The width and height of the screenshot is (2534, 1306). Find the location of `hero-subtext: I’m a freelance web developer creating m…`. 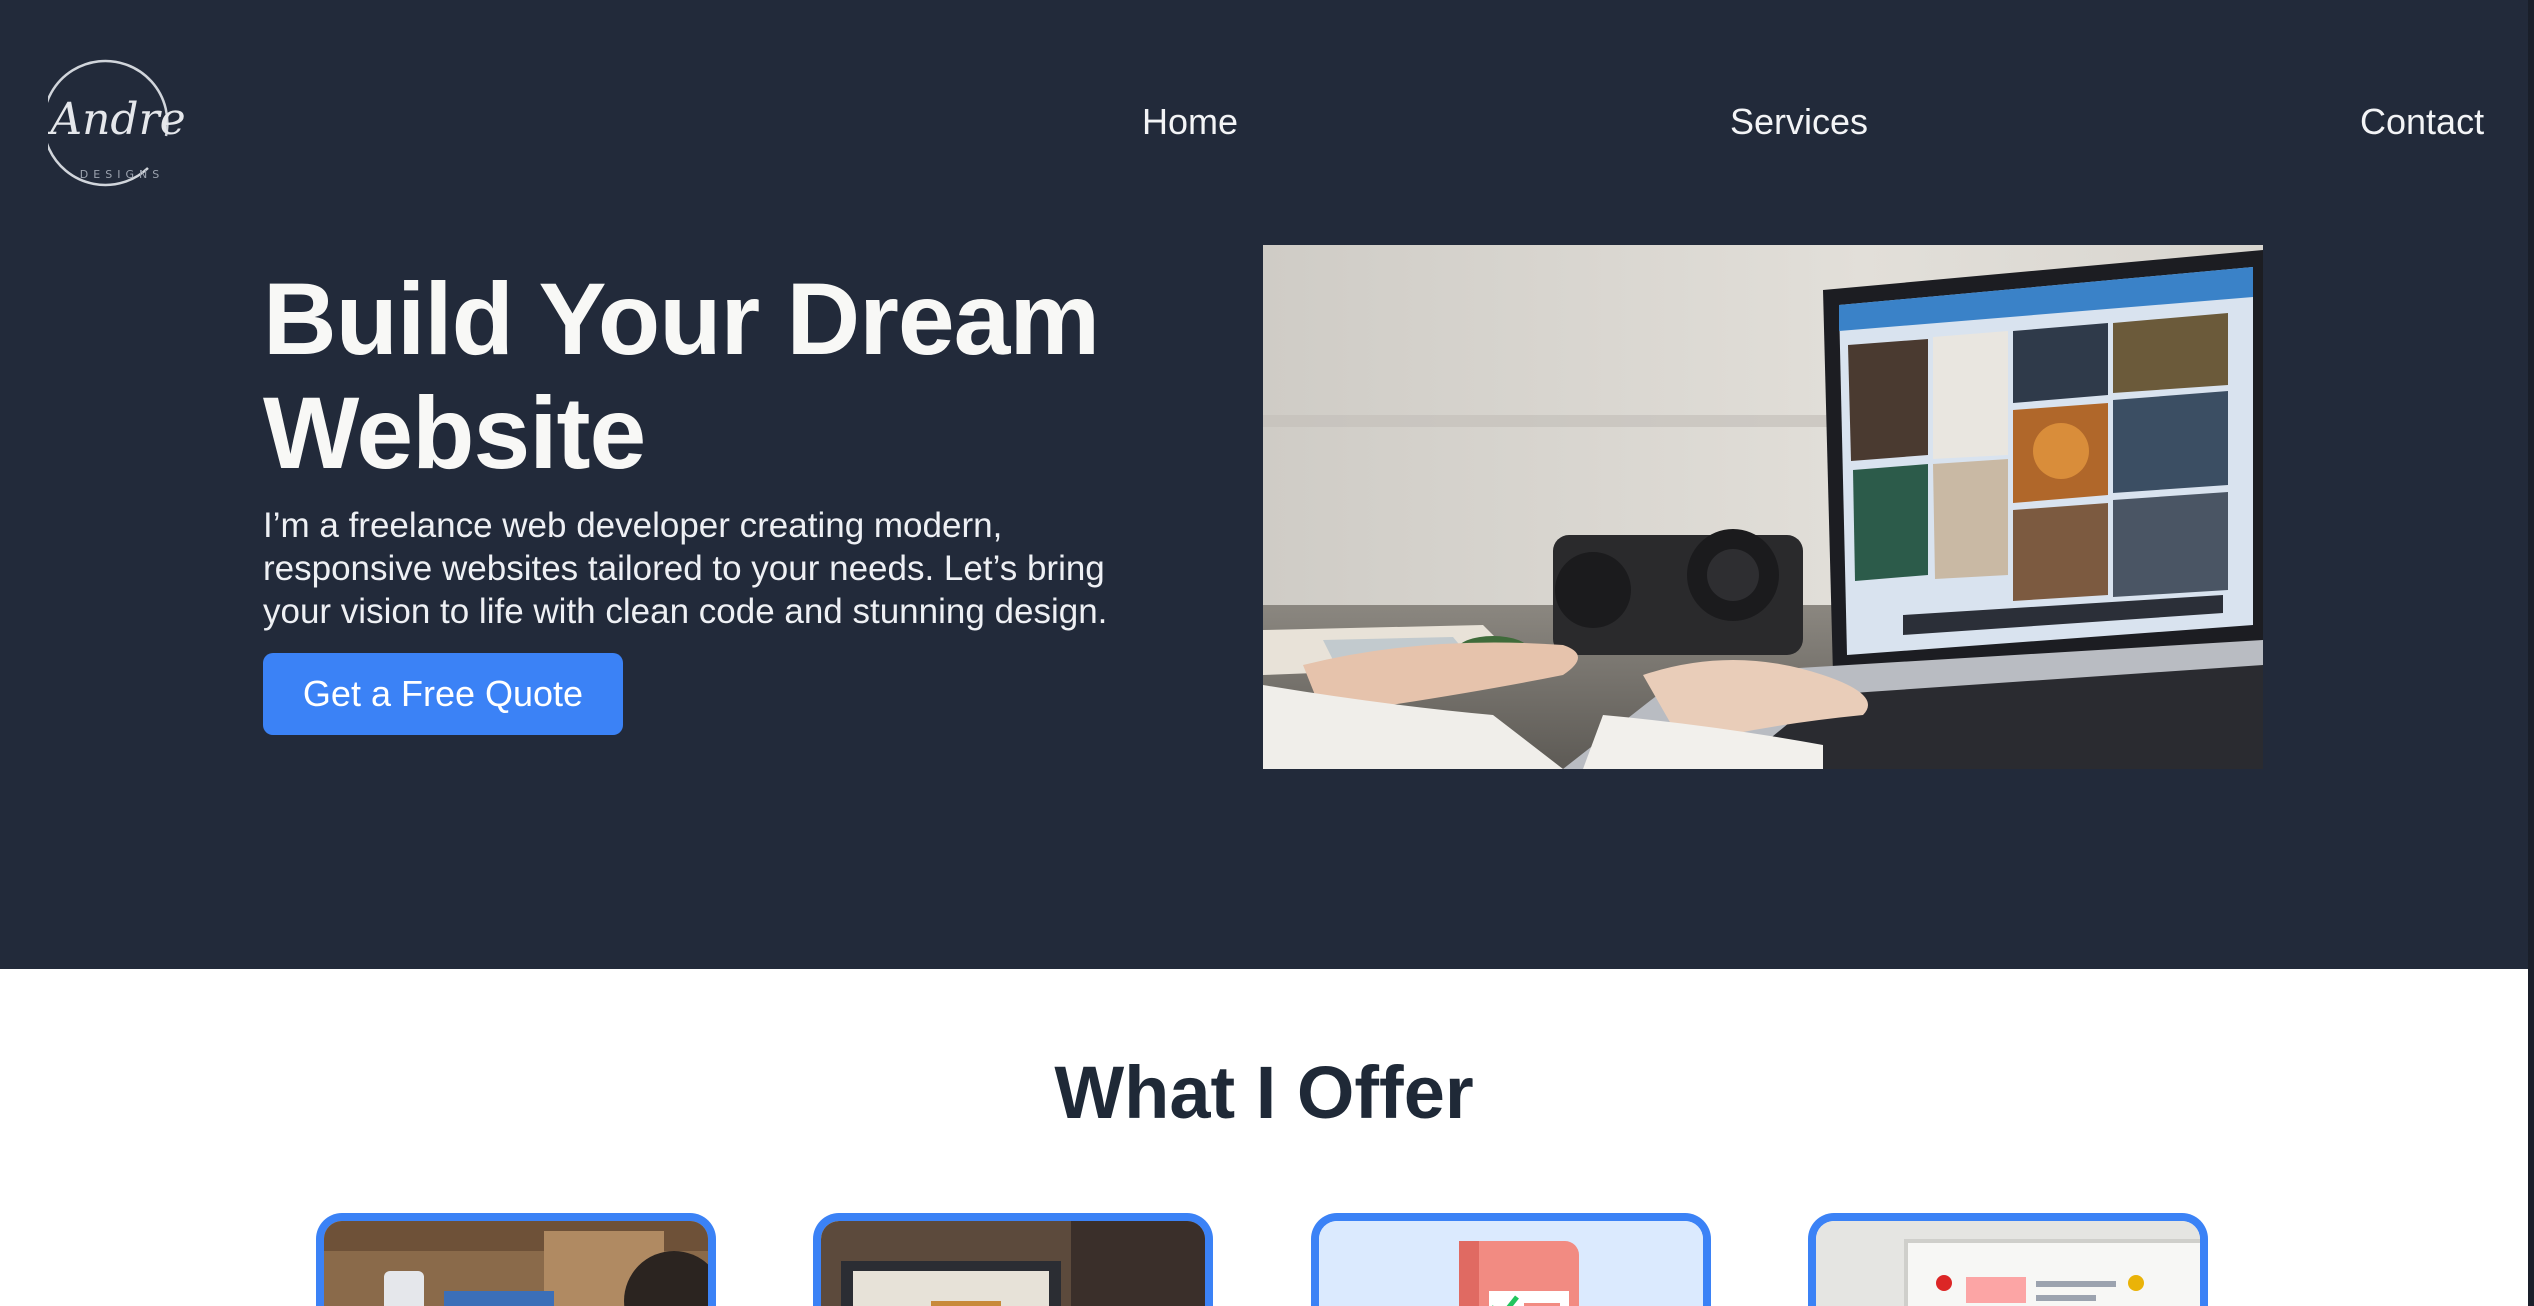

hero-subtext: I’m a freelance web developer creating m… is located at coordinates (685, 568).